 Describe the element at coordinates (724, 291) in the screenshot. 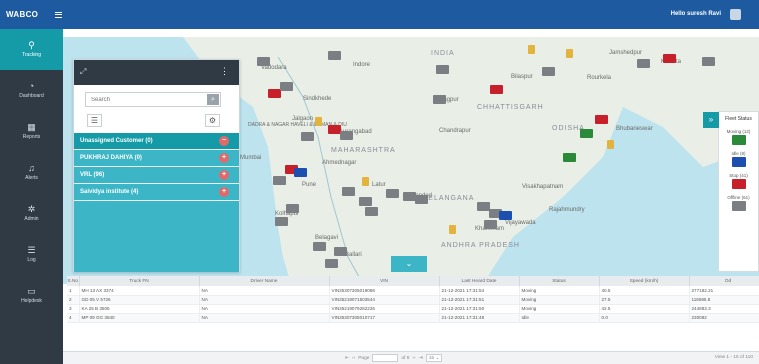

I see `table-cell: 277182.21` at that location.